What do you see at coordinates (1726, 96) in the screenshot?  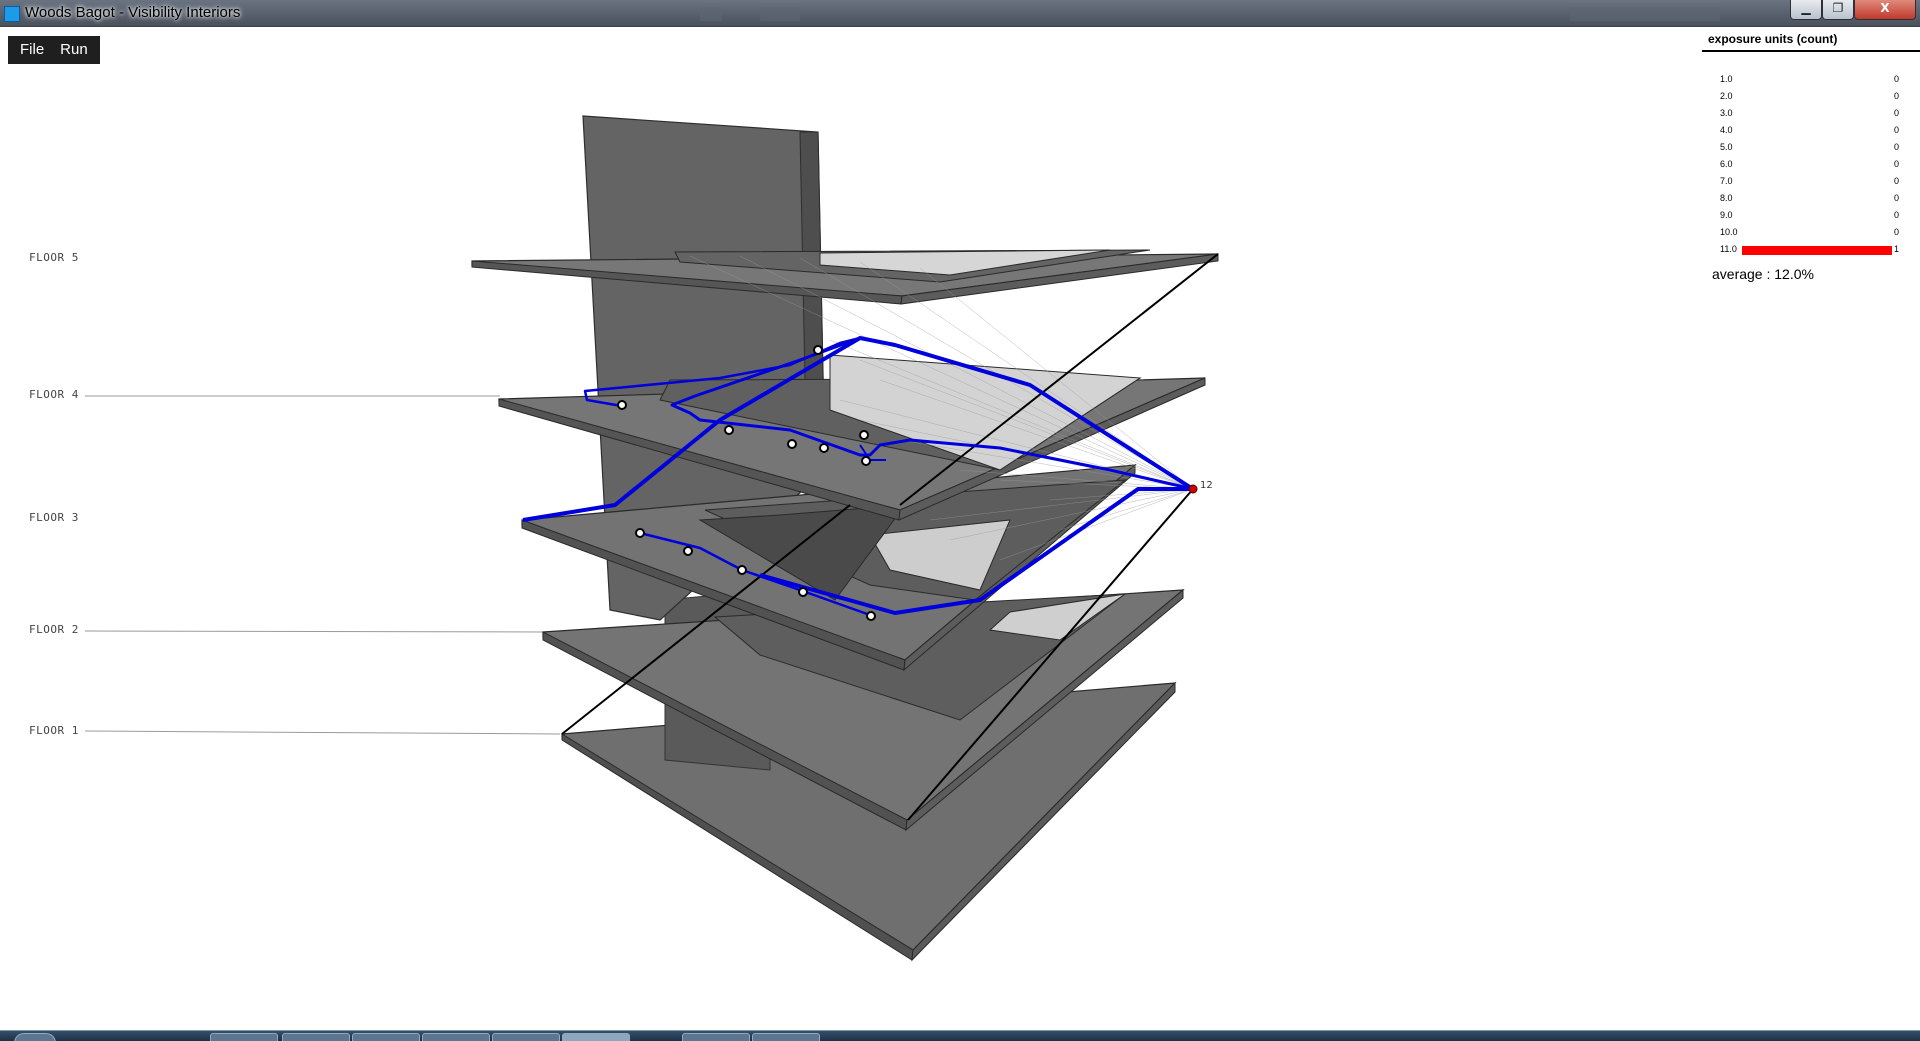 I see `legend-row-key: 2.0` at bounding box center [1726, 96].